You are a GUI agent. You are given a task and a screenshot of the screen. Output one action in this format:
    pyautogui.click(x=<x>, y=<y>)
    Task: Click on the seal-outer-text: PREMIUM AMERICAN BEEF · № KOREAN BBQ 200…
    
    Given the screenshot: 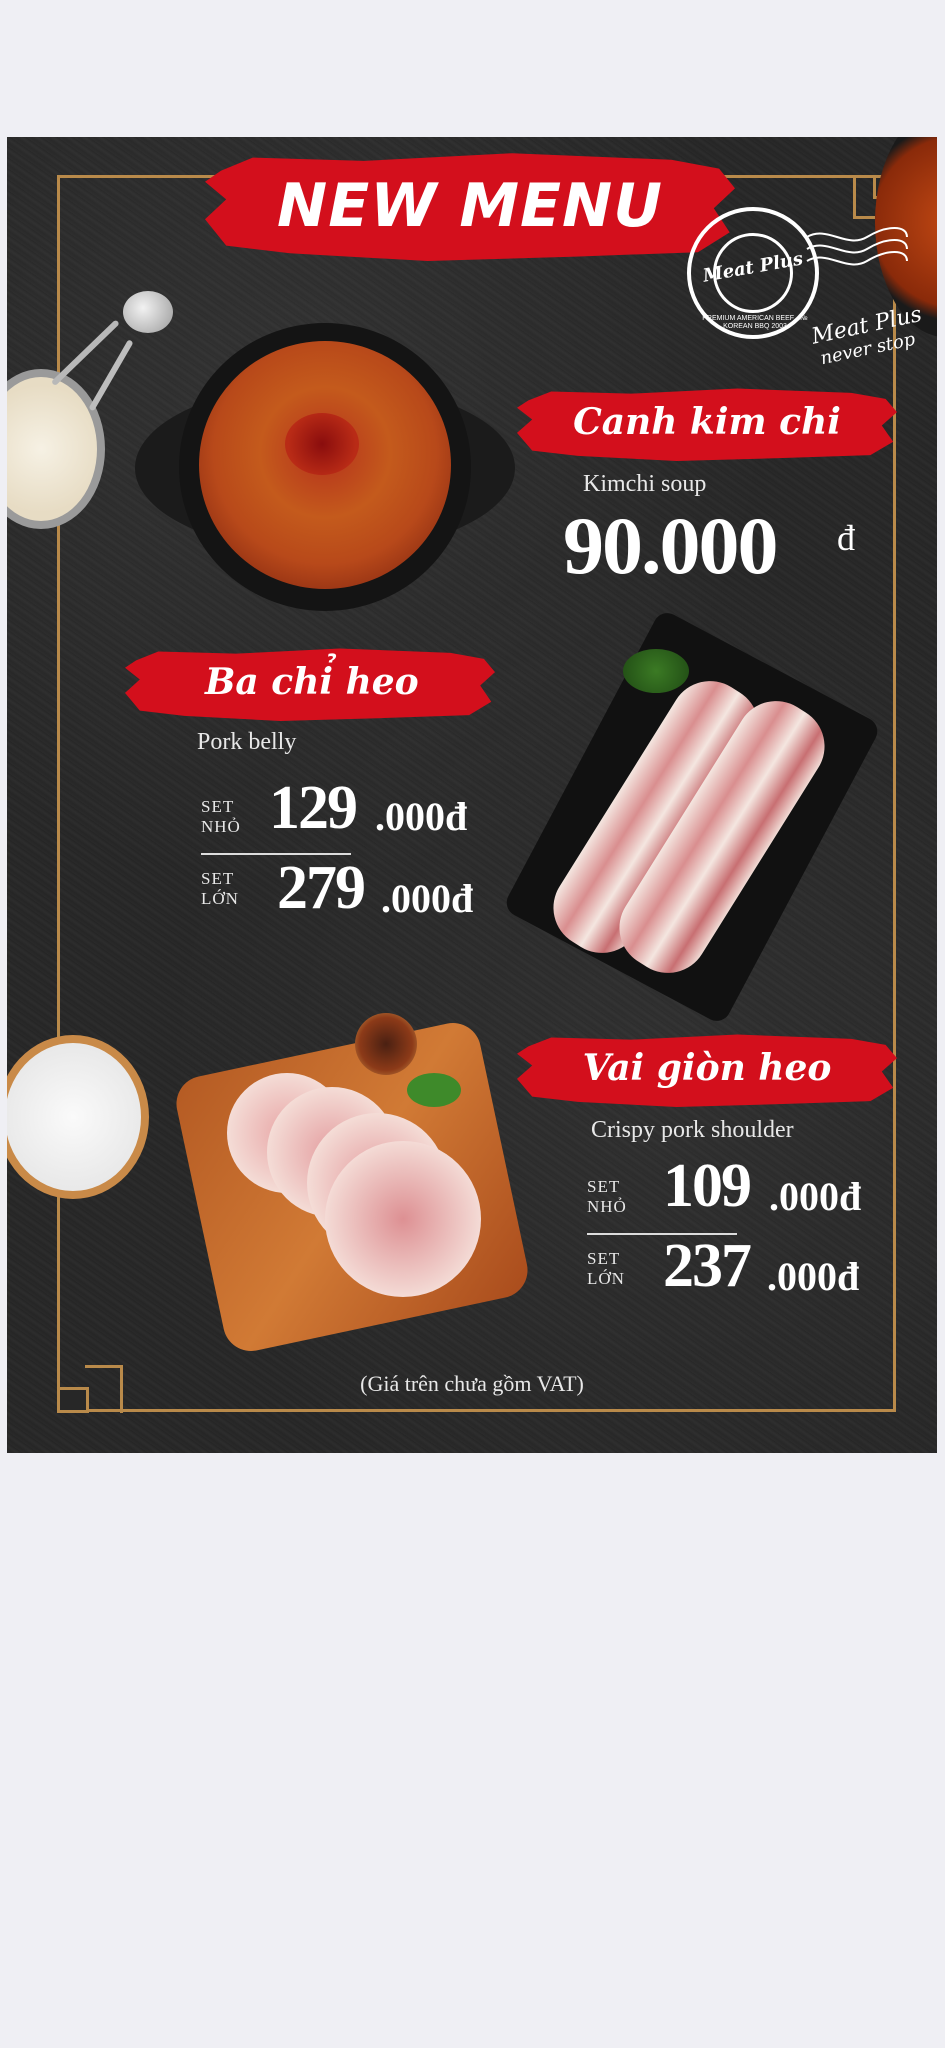 What is the action you would take?
    pyautogui.click(x=755, y=322)
    